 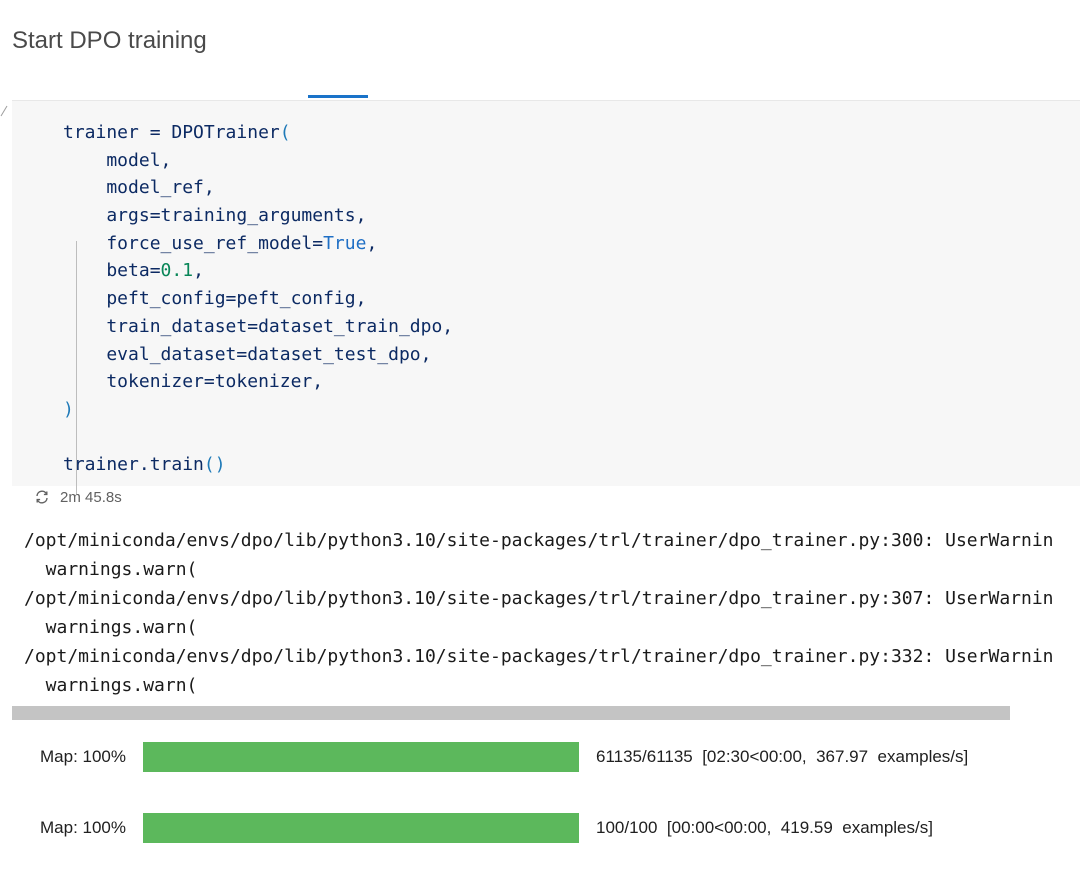 I want to click on execution-status: 2m 45.8s, so click(x=78, y=497).